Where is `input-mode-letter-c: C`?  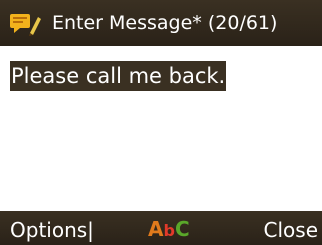 input-mode-letter-c: C is located at coordinates (182, 229).